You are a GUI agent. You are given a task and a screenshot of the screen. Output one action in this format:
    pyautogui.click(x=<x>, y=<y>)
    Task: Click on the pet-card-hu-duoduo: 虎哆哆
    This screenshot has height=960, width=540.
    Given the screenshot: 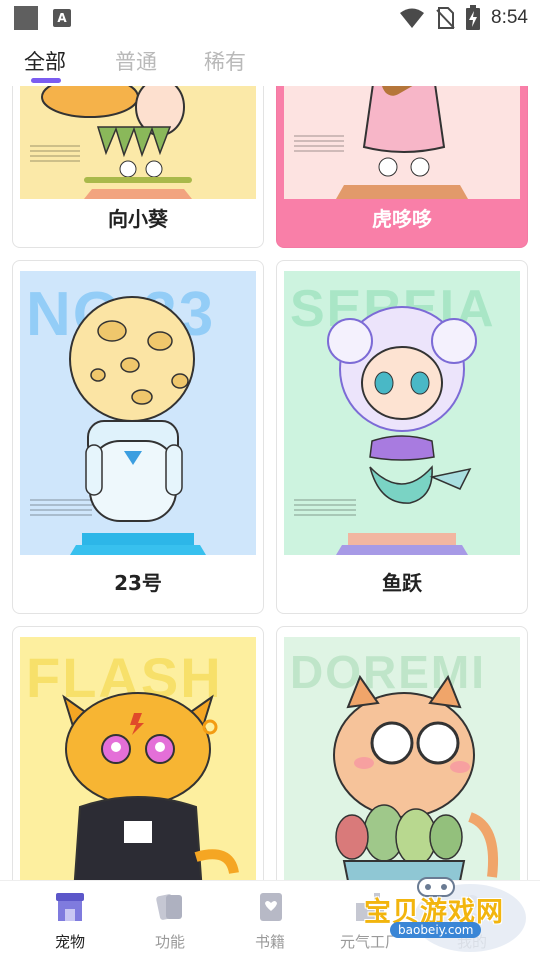 What is the action you would take?
    pyautogui.click(x=402, y=167)
    